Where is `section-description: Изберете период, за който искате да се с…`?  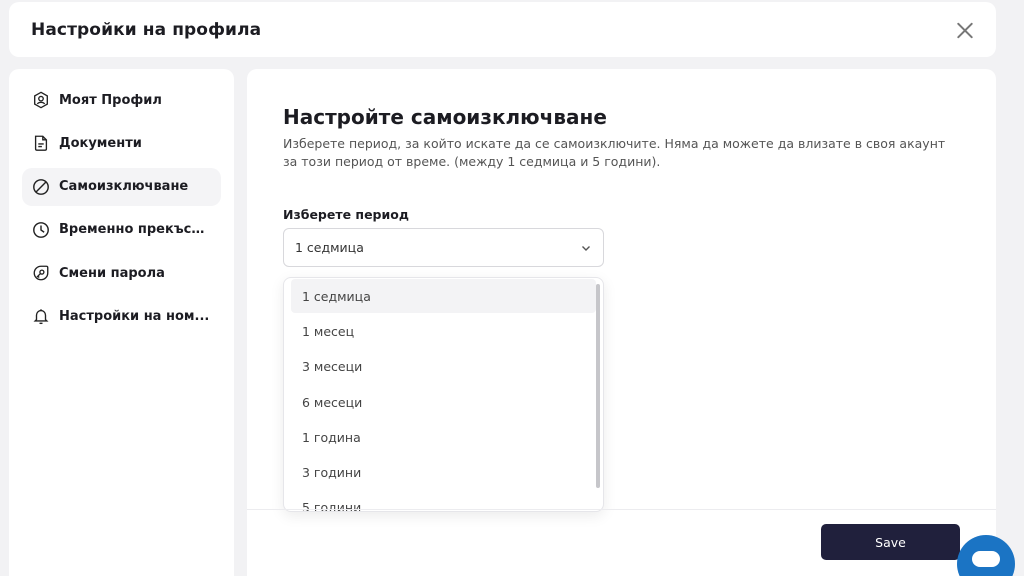
section-description: Изберете период, за който искате да се с… is located at coordinates (614, 152).